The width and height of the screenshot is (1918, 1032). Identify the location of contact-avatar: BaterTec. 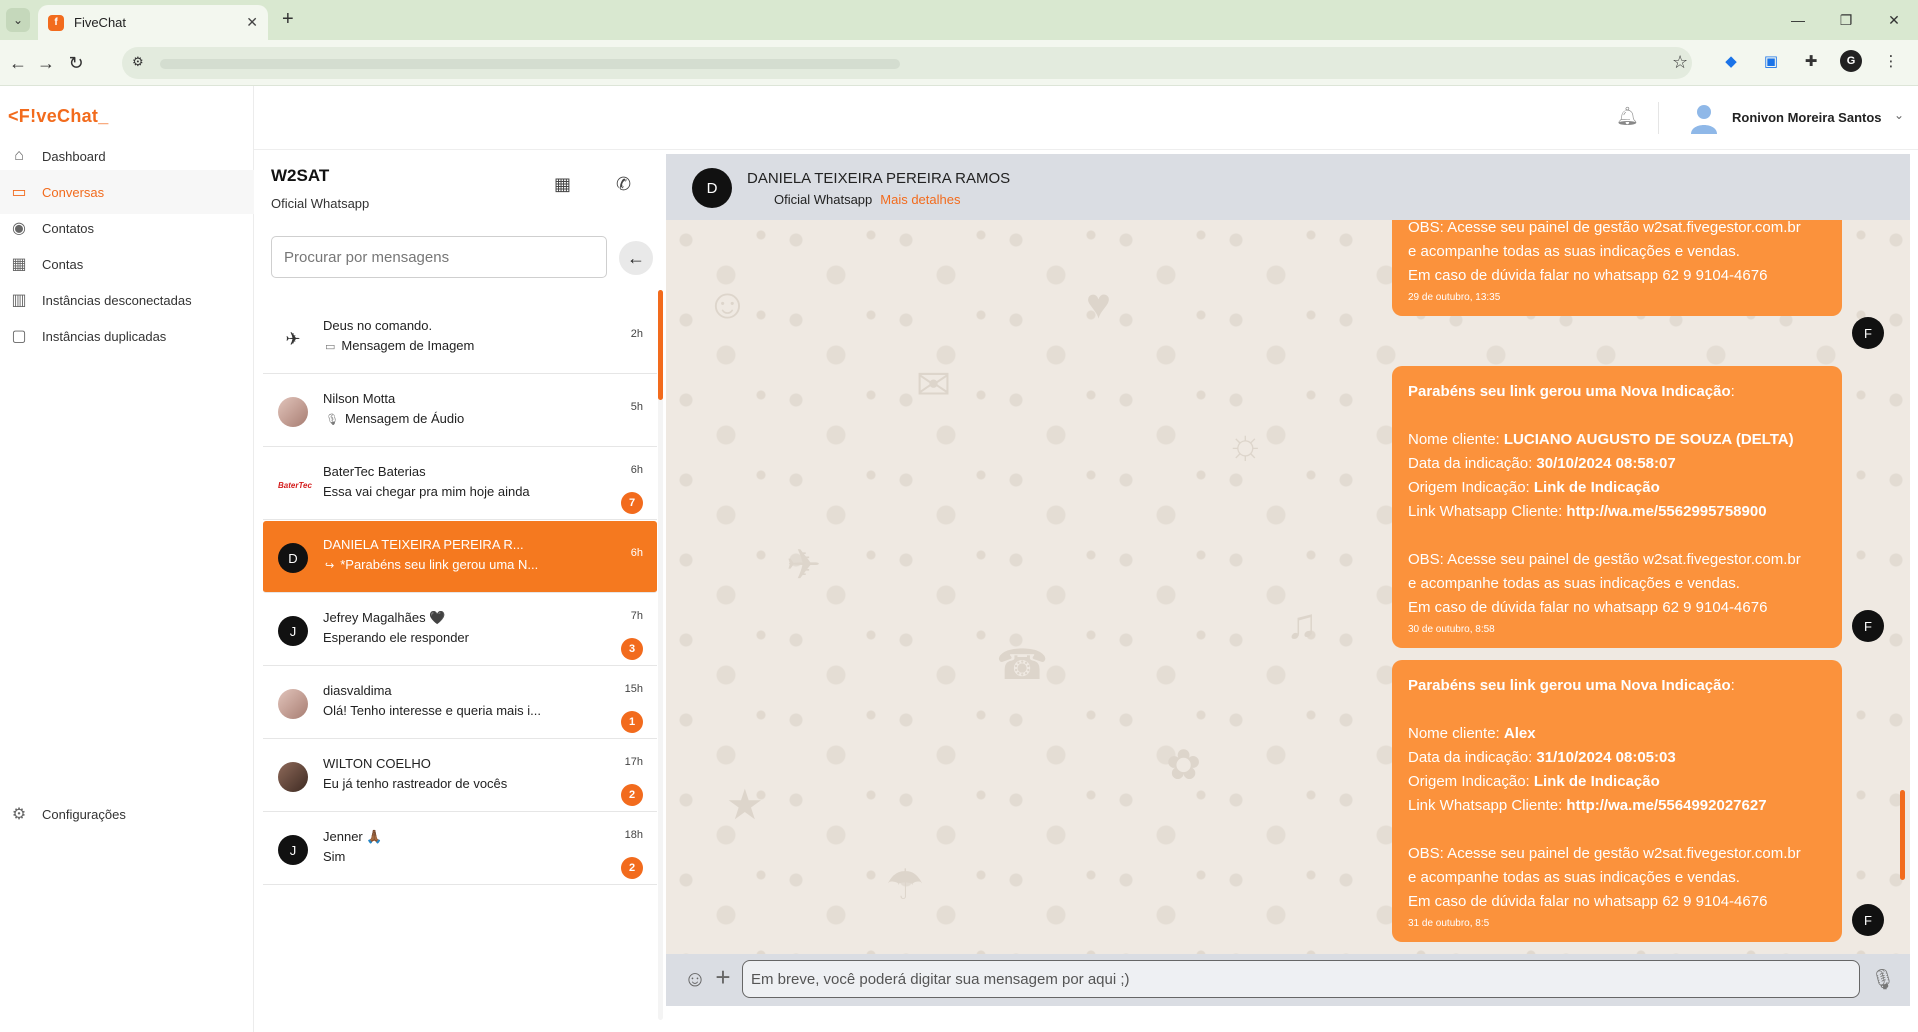
(295, 485).